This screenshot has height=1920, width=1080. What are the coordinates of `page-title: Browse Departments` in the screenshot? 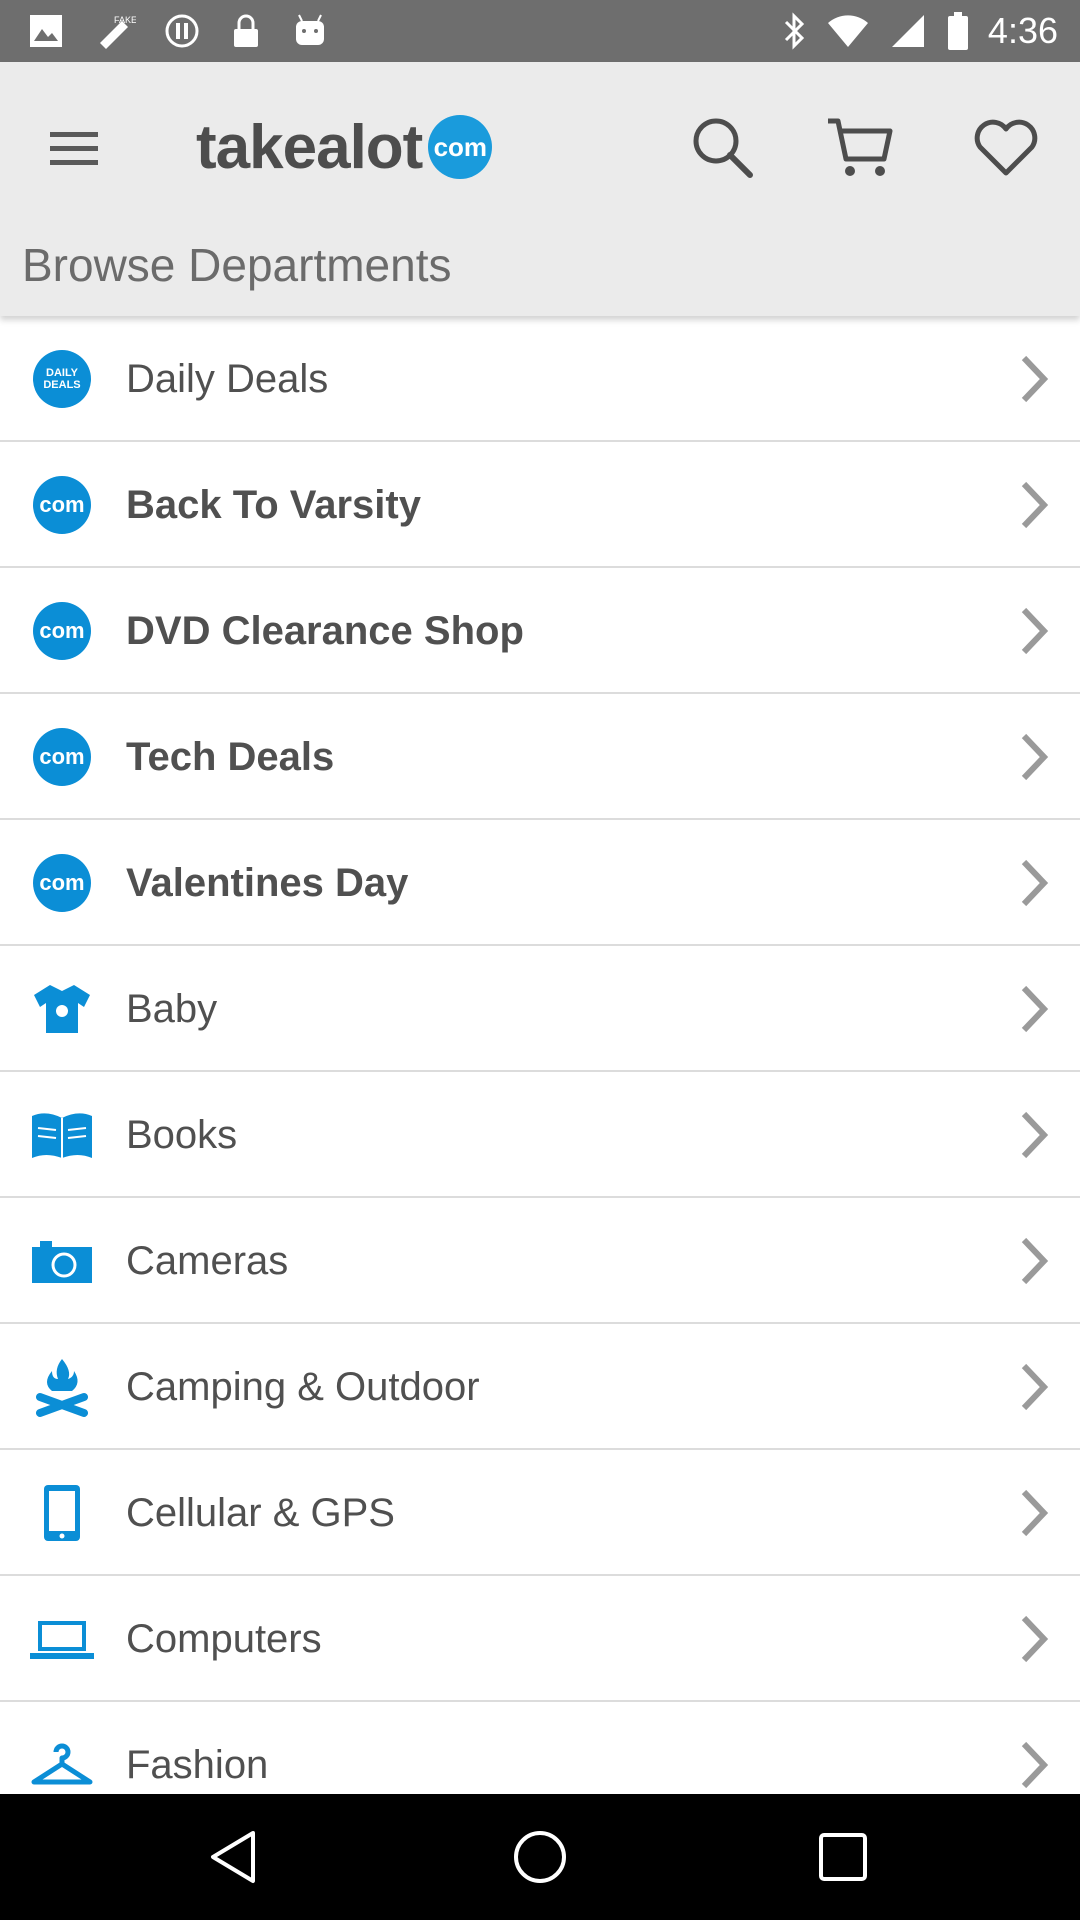 It's located at (237, 265).